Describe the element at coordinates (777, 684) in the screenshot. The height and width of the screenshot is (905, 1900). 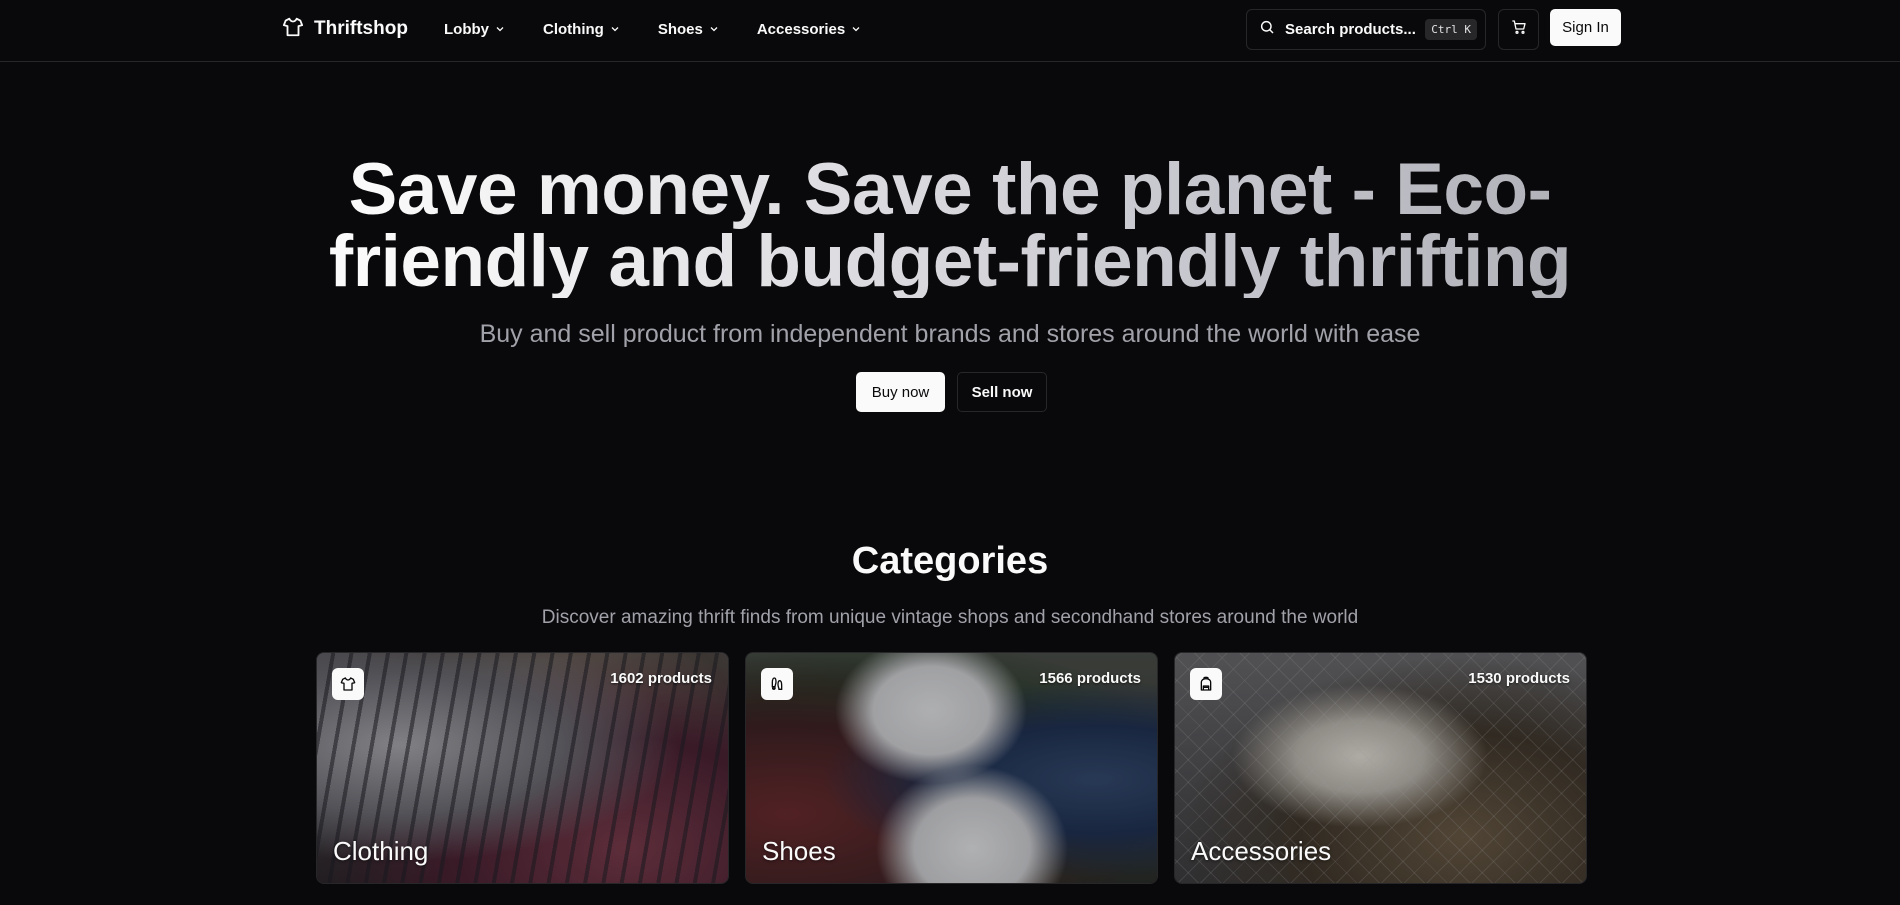
I see `footprints-icon` at that location.